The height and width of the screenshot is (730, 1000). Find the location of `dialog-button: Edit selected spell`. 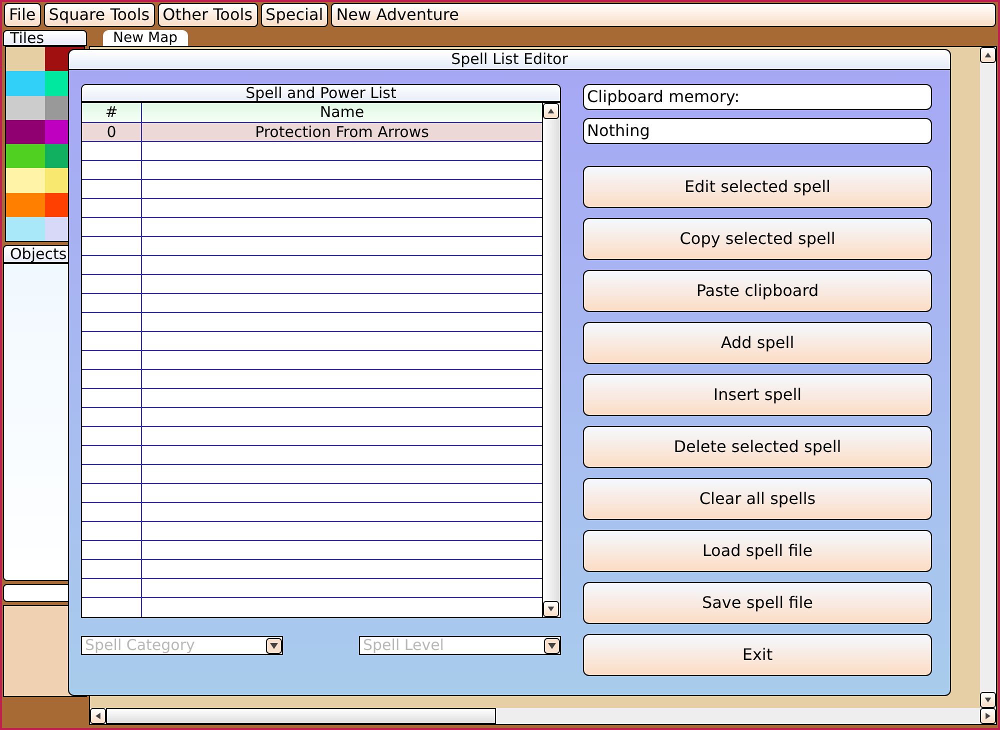

dialog-button: Edit selected spell is located at coordinates (757, 187).